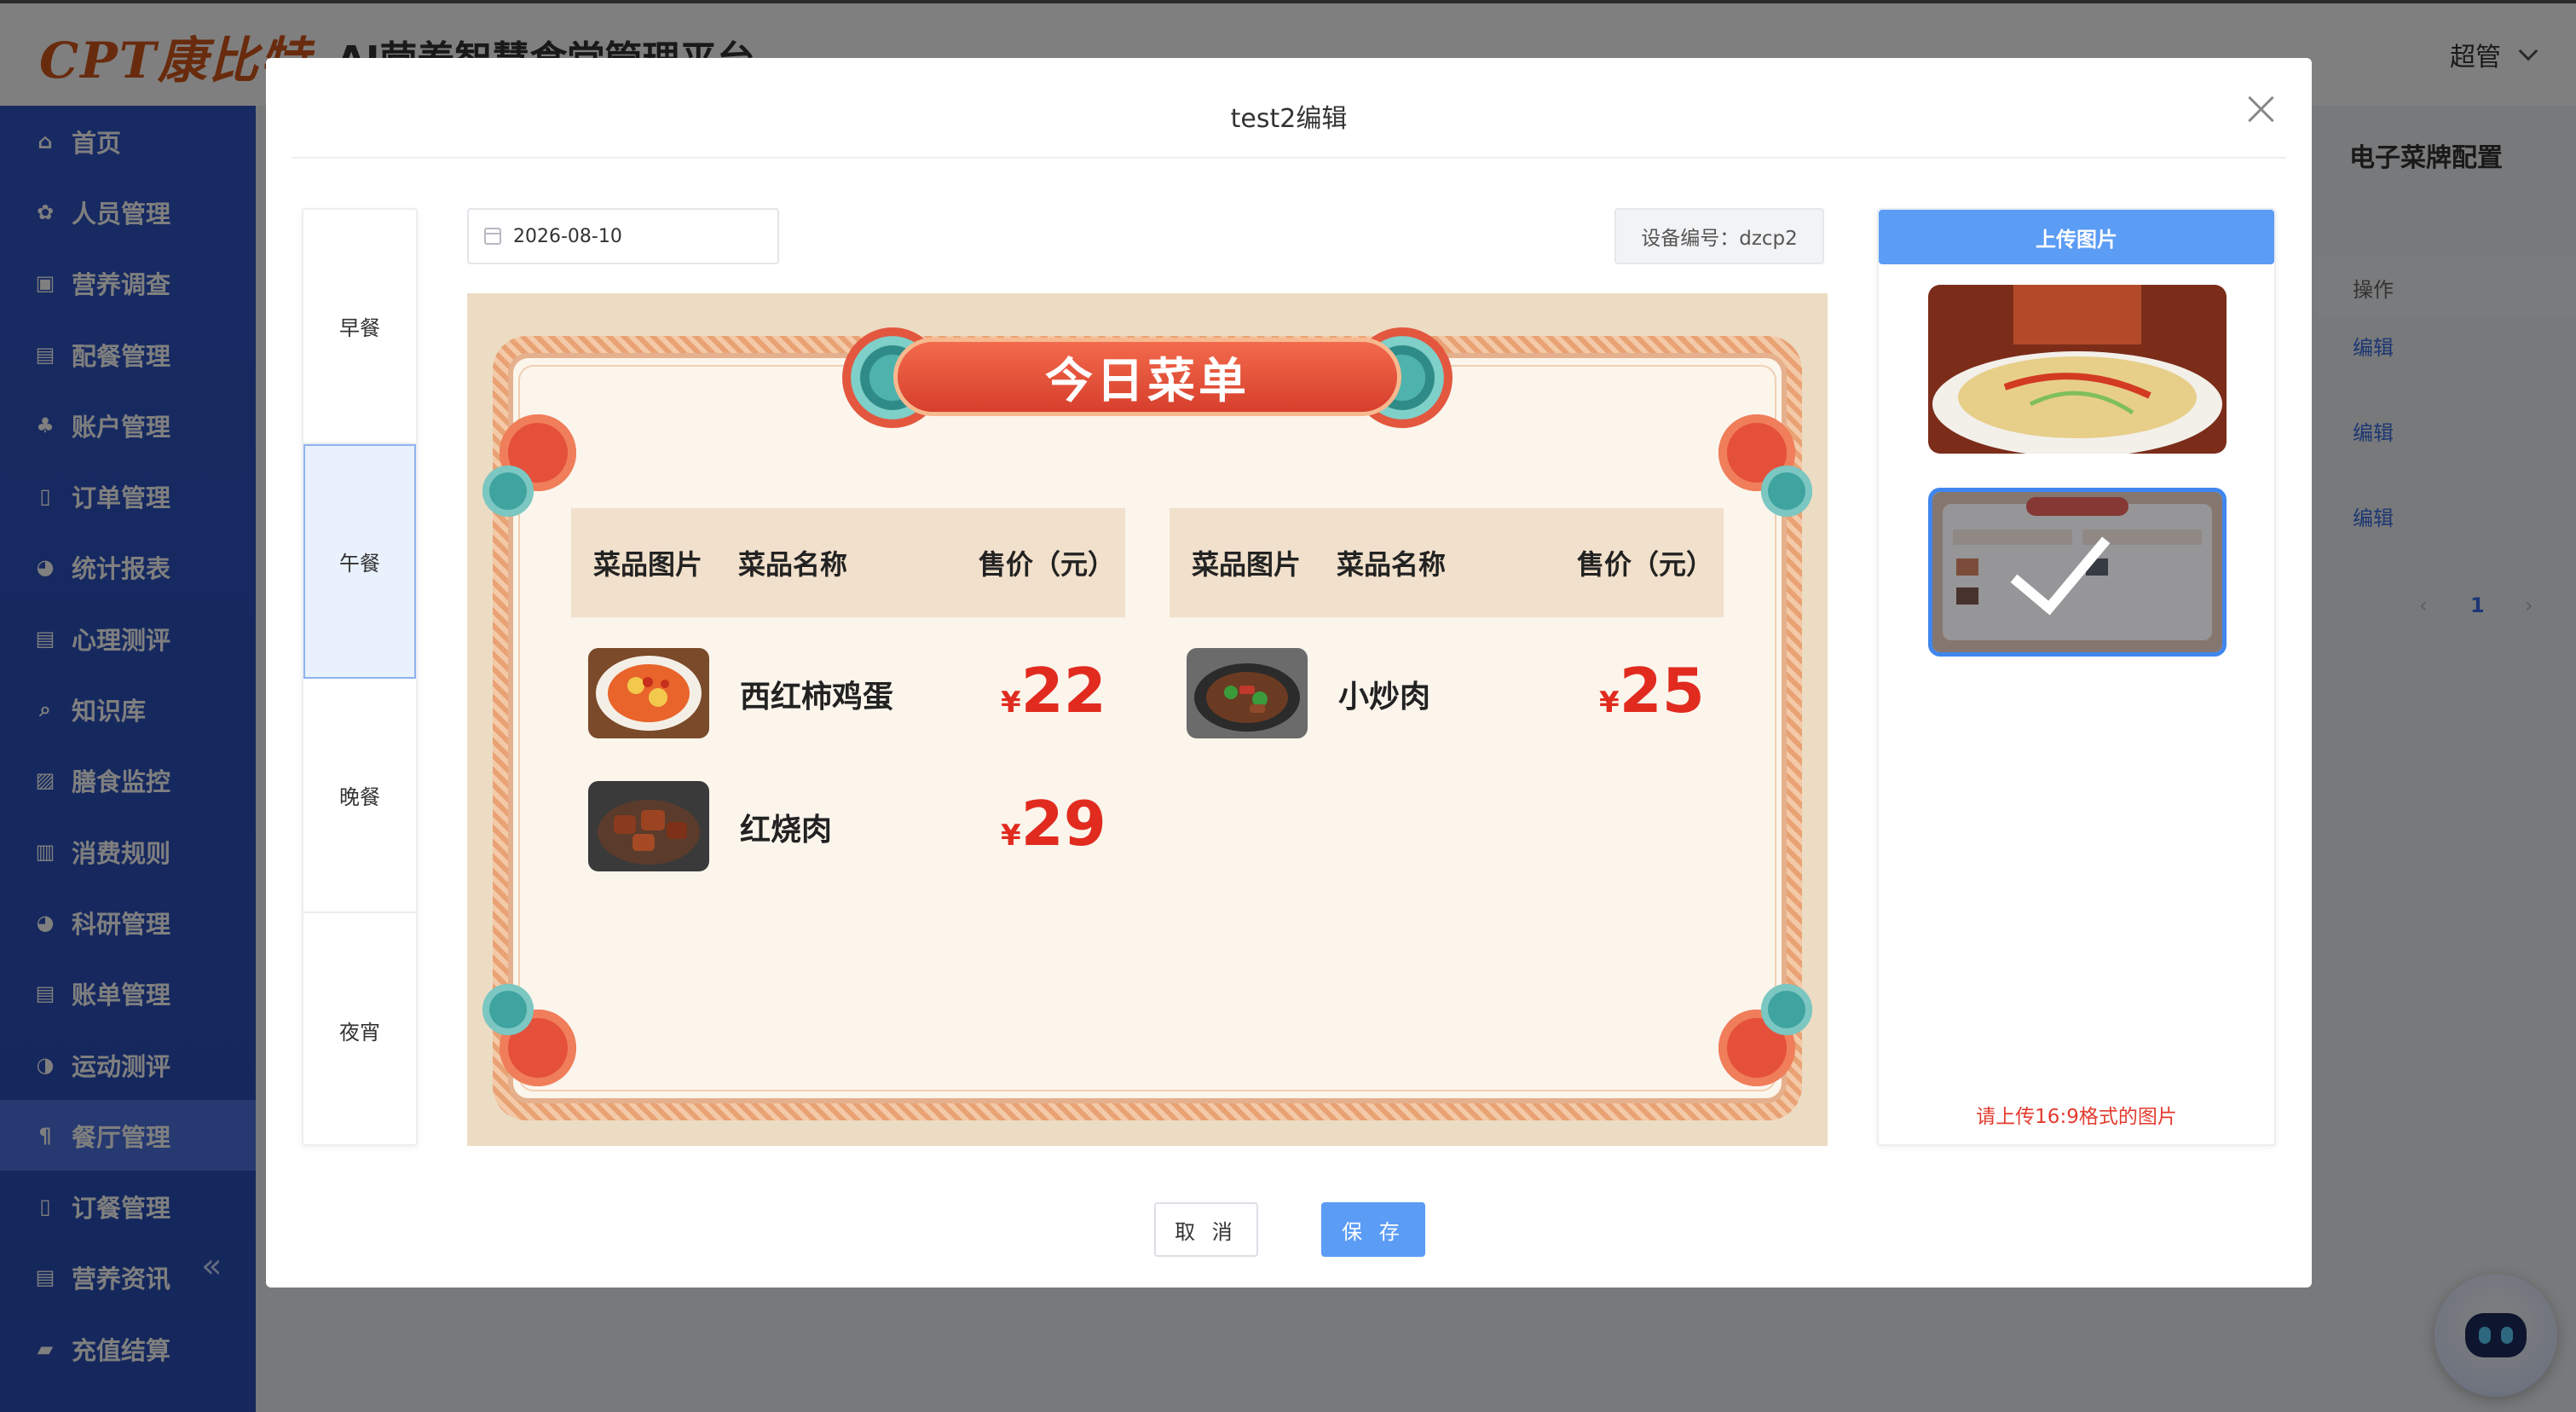 The height and width of the screenshot is (1412, 2576). What do you see at coordinates (359, 327) in the screenshot?
I see `tab-breakfast: 早餐` at bounding box center [359, 327].